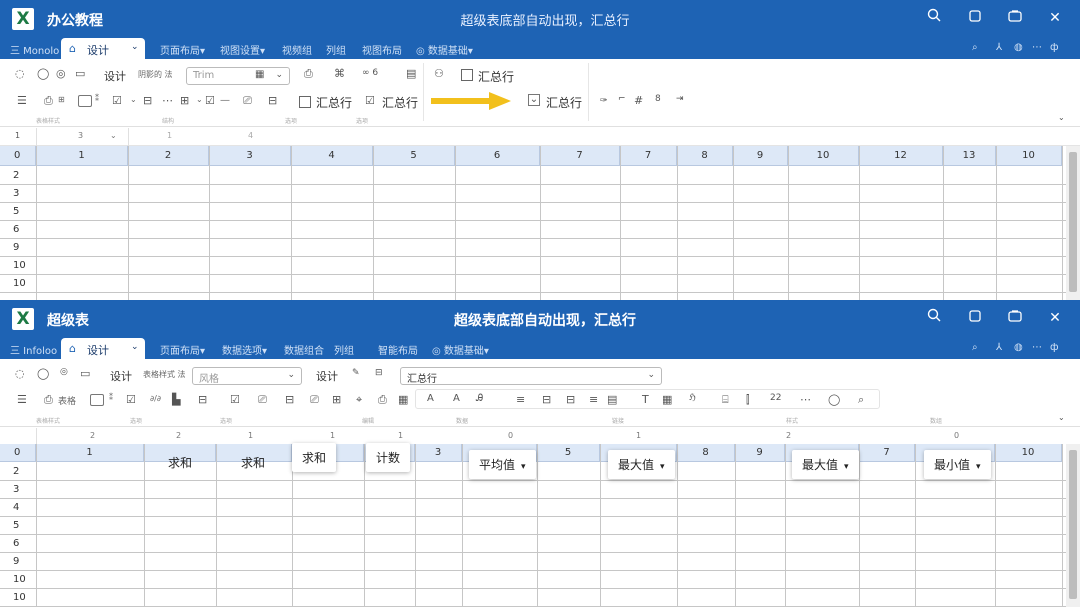 This screenshot has width=1080, height=607. What do you see at coordinates (147, 100) in the screenshot?
I see `column-icon: ⊟` at bounding box center [147, 100].